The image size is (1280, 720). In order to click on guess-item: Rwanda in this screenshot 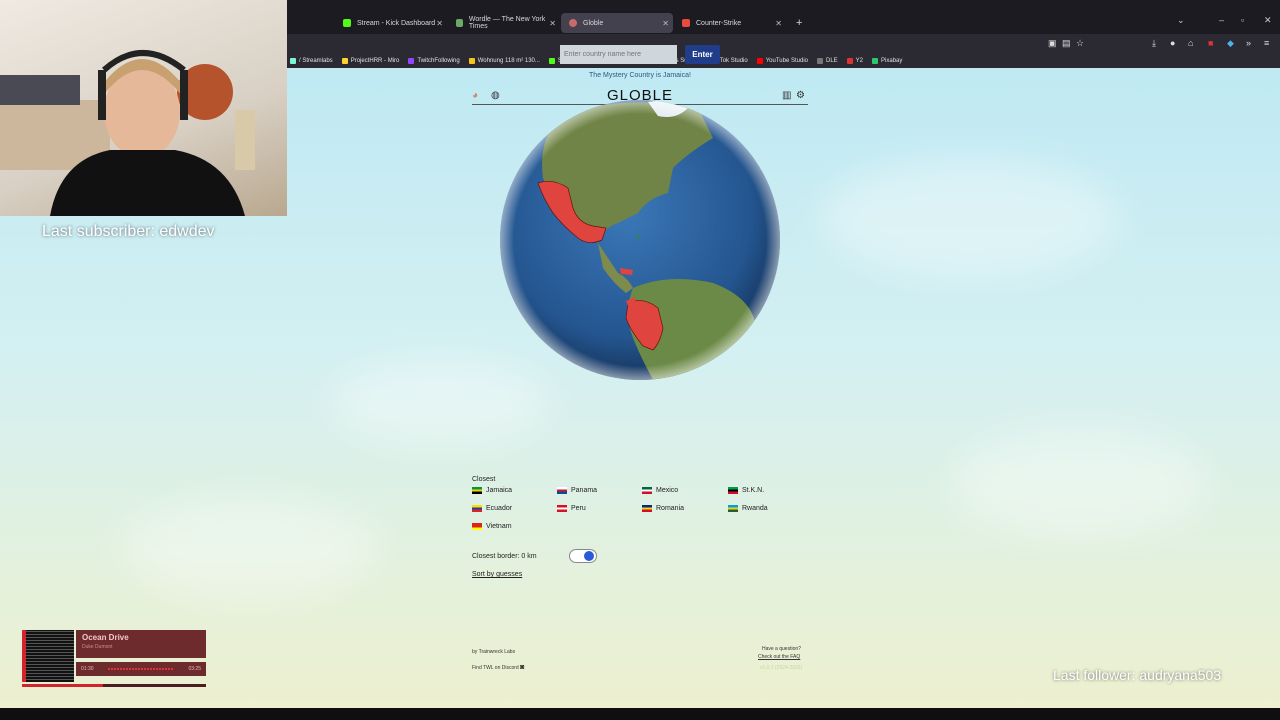, I will do `click(748, 508)`.